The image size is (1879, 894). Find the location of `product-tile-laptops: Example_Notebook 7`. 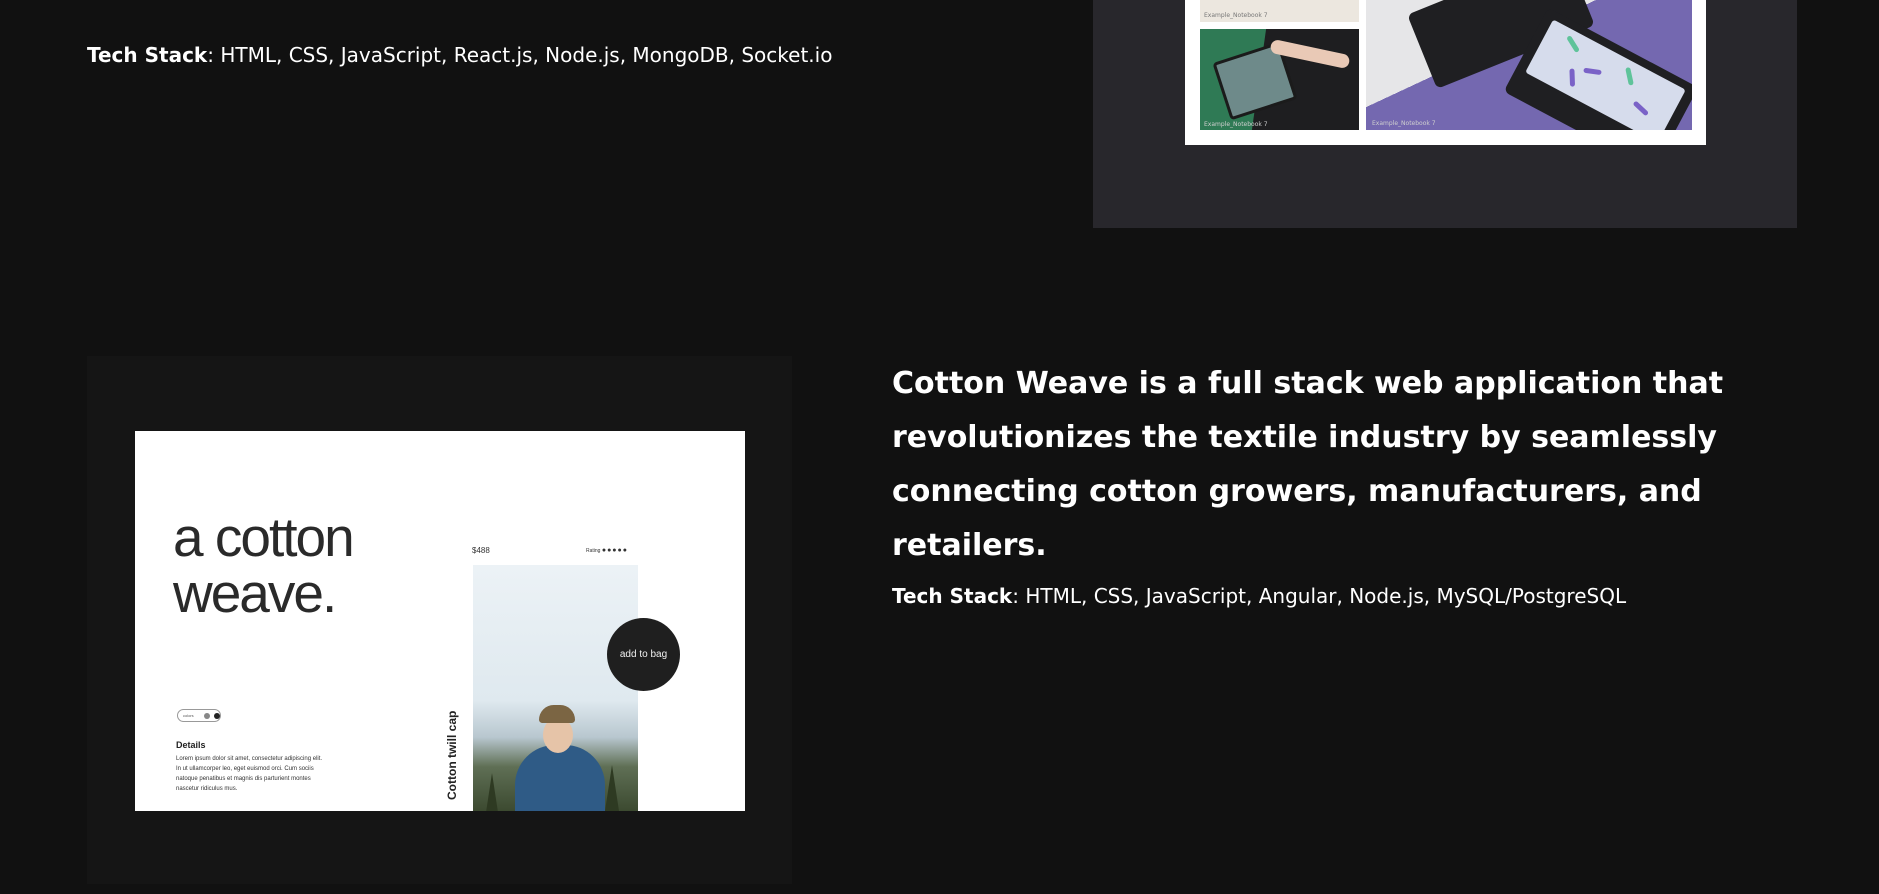

product-tile-laptops: Example_Notebook 7 is located at coordinates (1529, 65).